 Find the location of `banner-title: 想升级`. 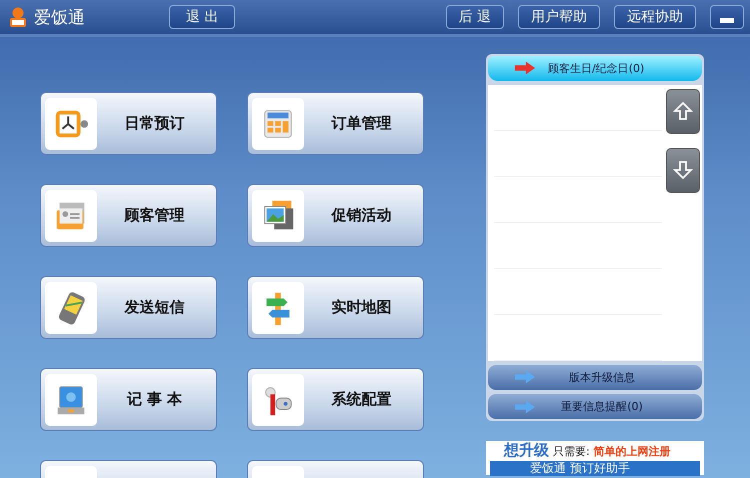

banner-title: 想升级 is located at coordinates (526, 450).